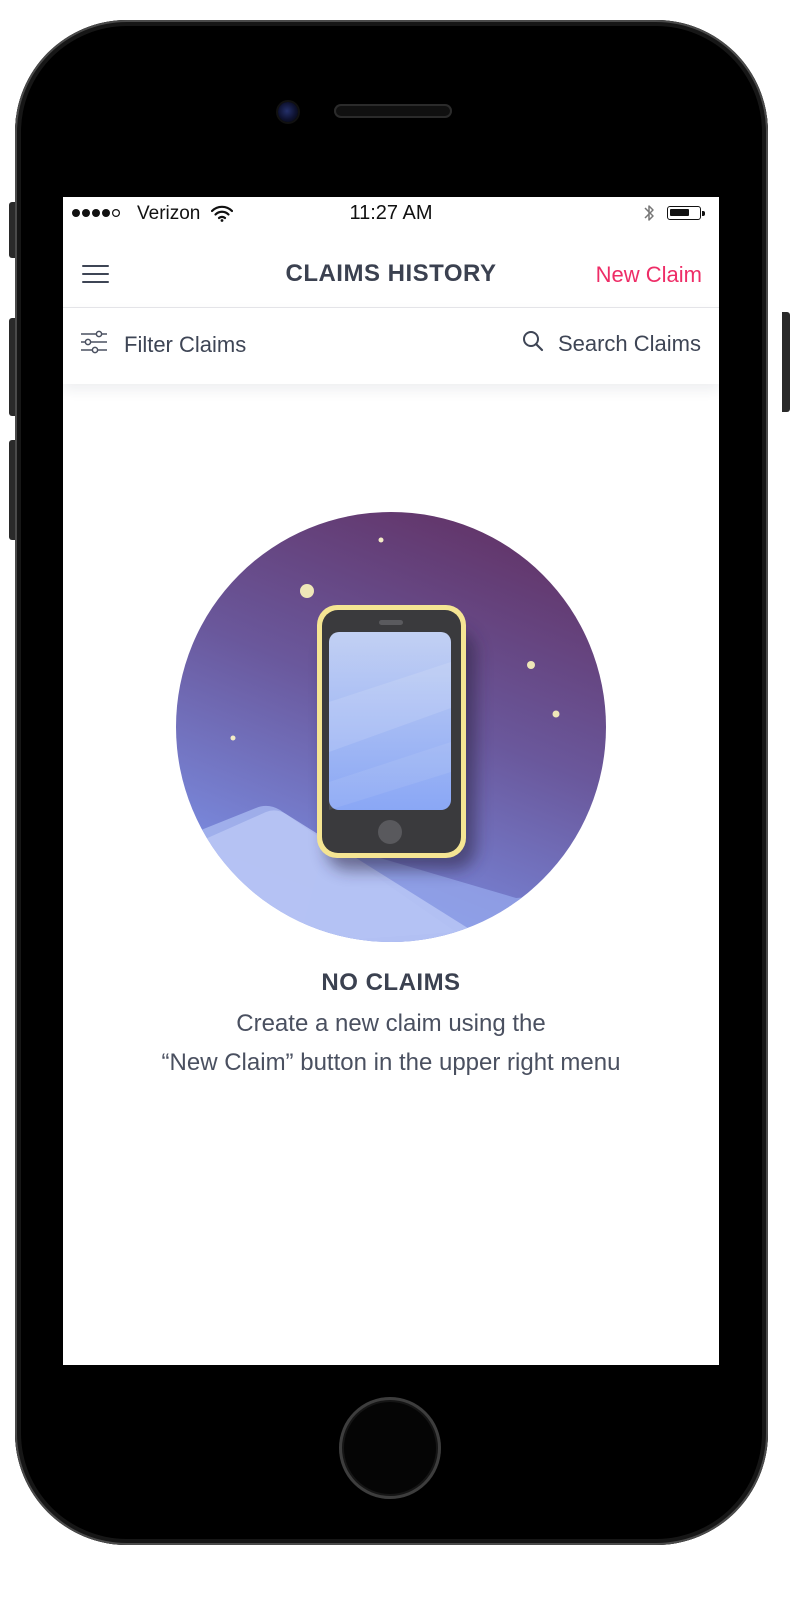  Describe the element at coordinates (391, 275) in the screenshot. I see `navigation-bar: CLAIMS HISTORY New Claim` at that location.